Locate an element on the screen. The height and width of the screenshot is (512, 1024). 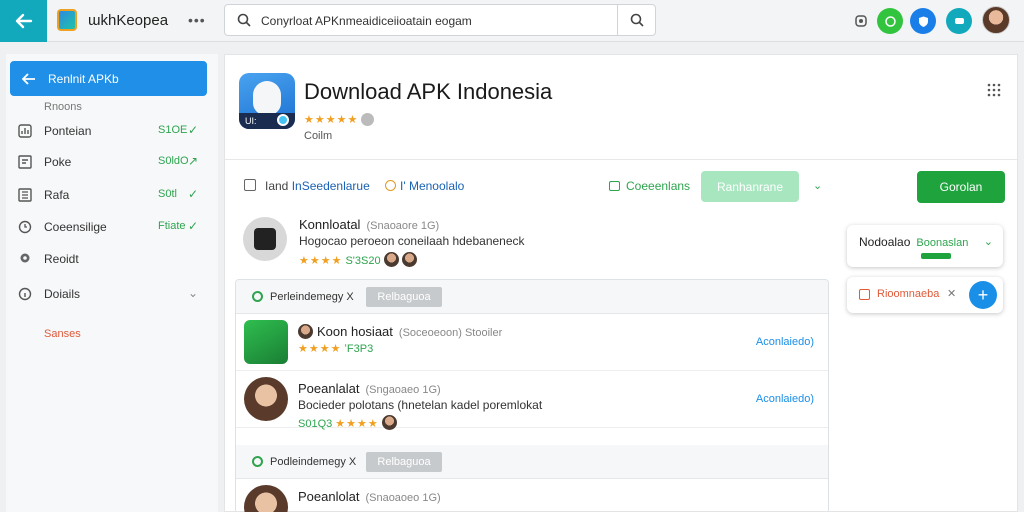
sidebar-item-label: Rafa is located at coordinates (57, 195).